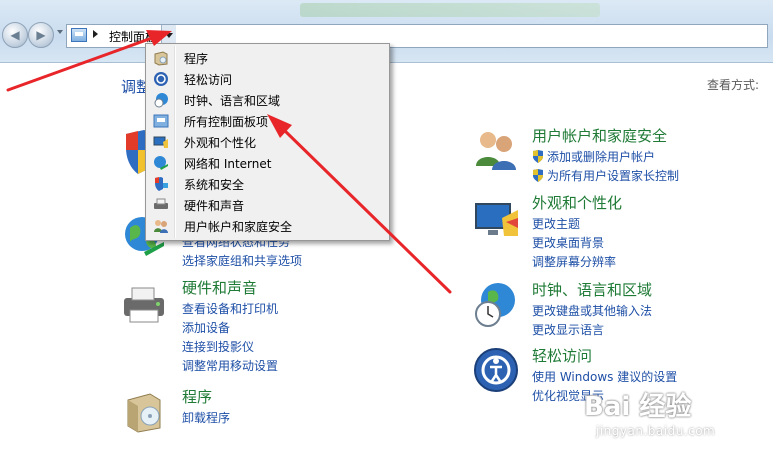  Describe the element at coordinates (656, 431) in the screenshot. I see `baidu-jingyan-url: jingyan.baidu.com` at that location.